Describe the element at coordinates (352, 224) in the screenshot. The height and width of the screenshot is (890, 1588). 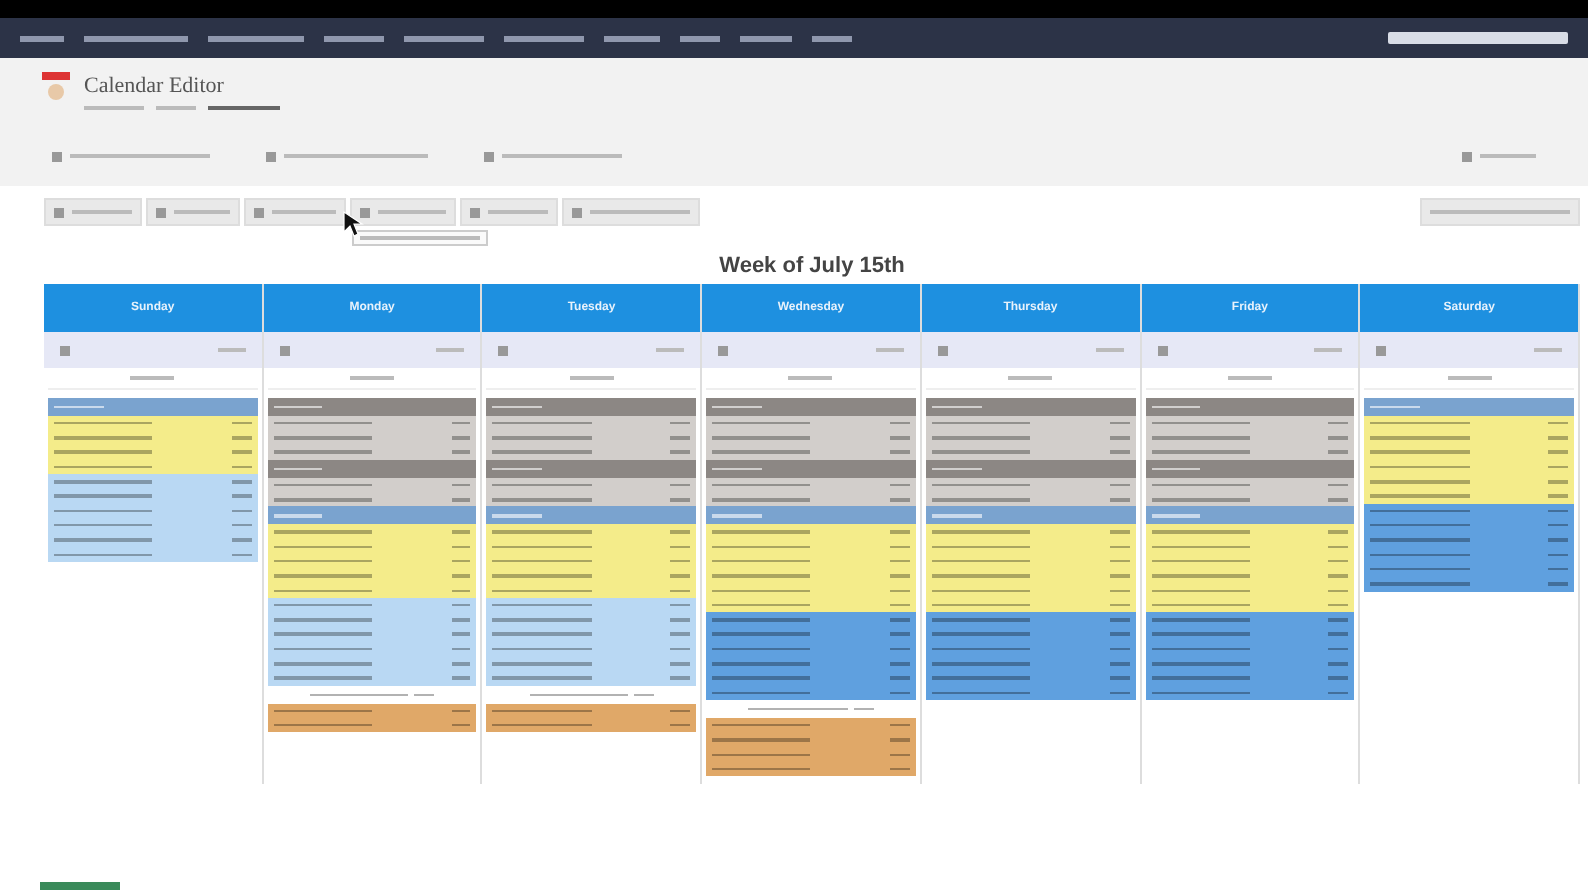
I see `pointer-cursor-icon` at that location.